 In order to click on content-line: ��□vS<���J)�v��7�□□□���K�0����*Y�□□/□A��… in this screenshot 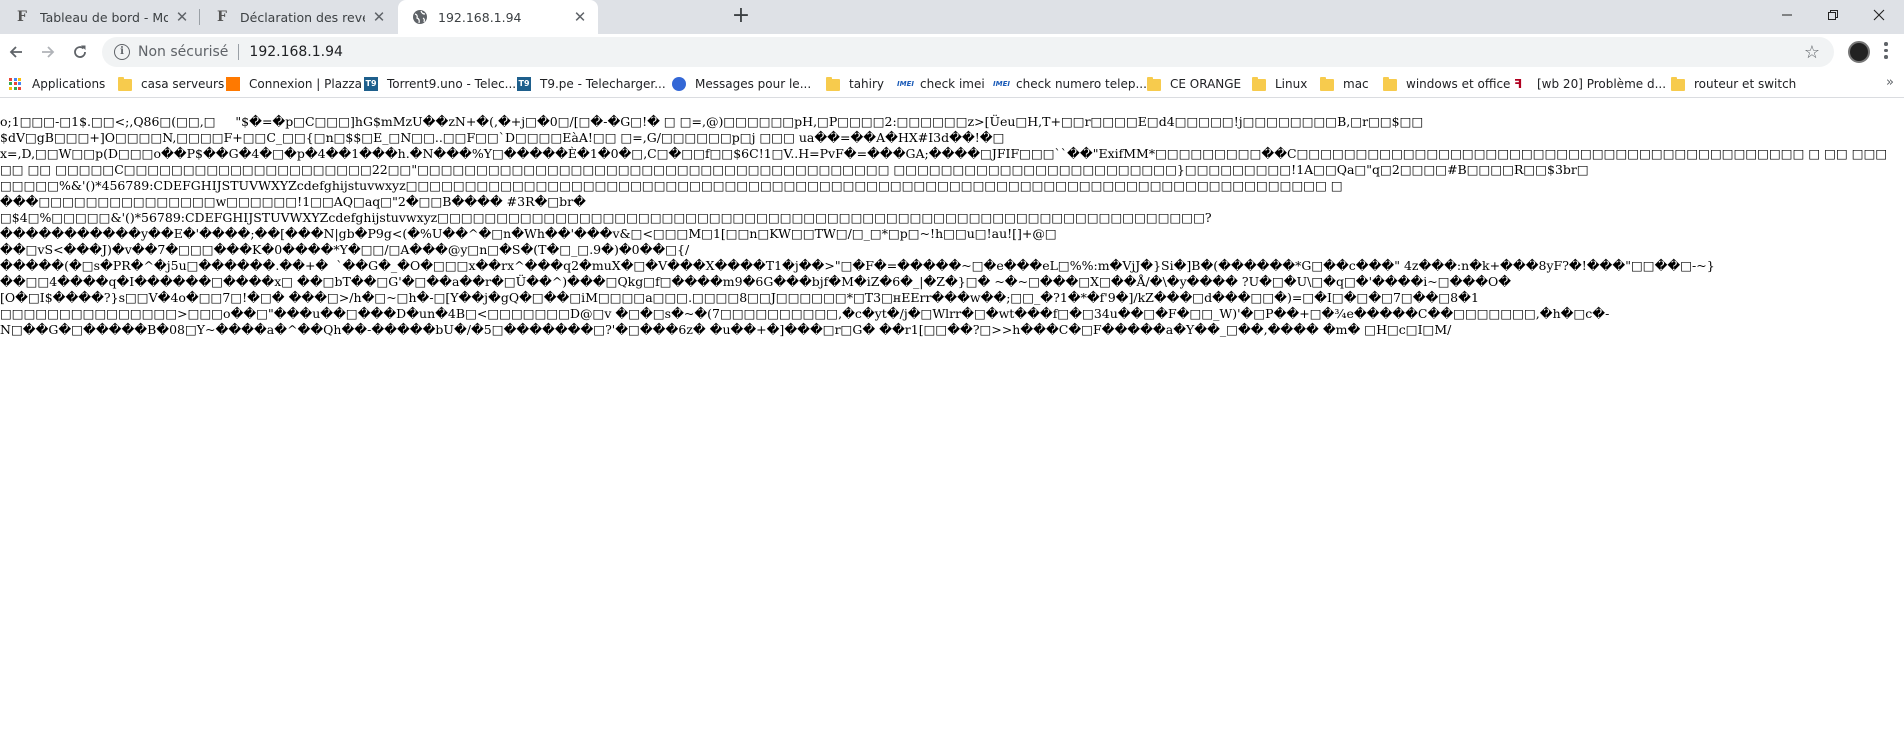, I will do `click(345, 249)`.